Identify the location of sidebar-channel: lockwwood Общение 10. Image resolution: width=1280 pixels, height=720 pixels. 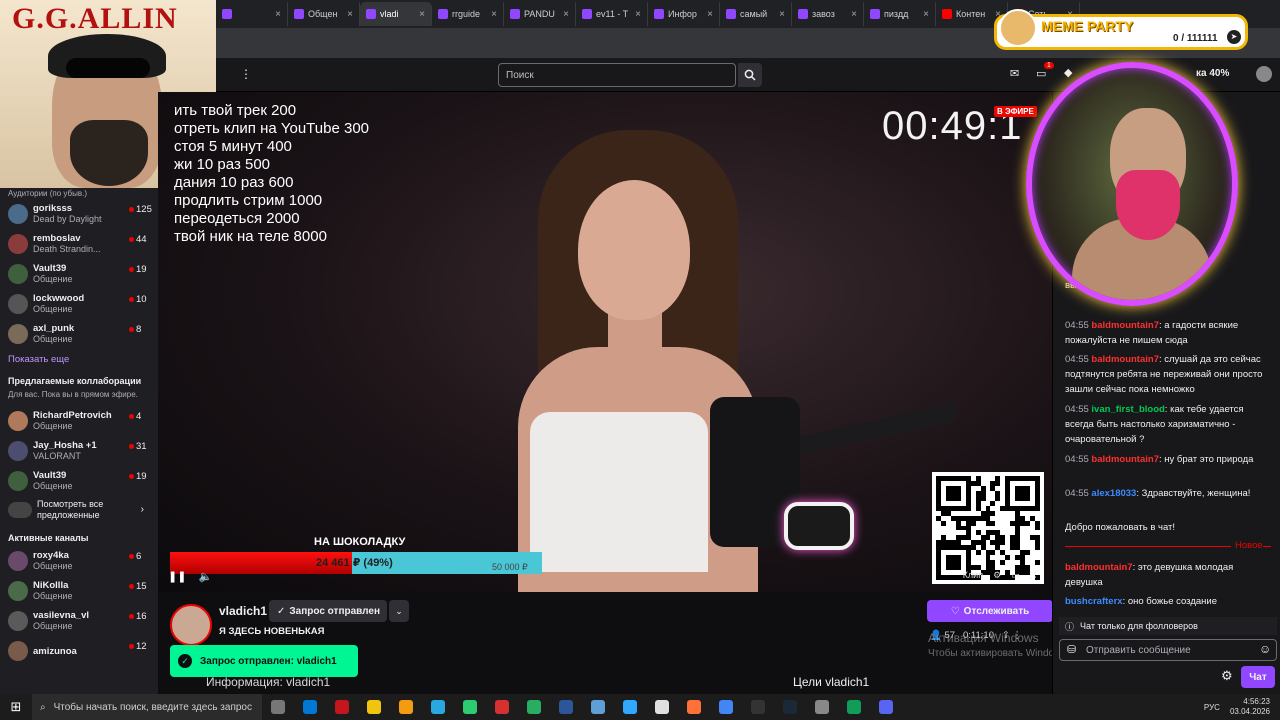
(79, 304).